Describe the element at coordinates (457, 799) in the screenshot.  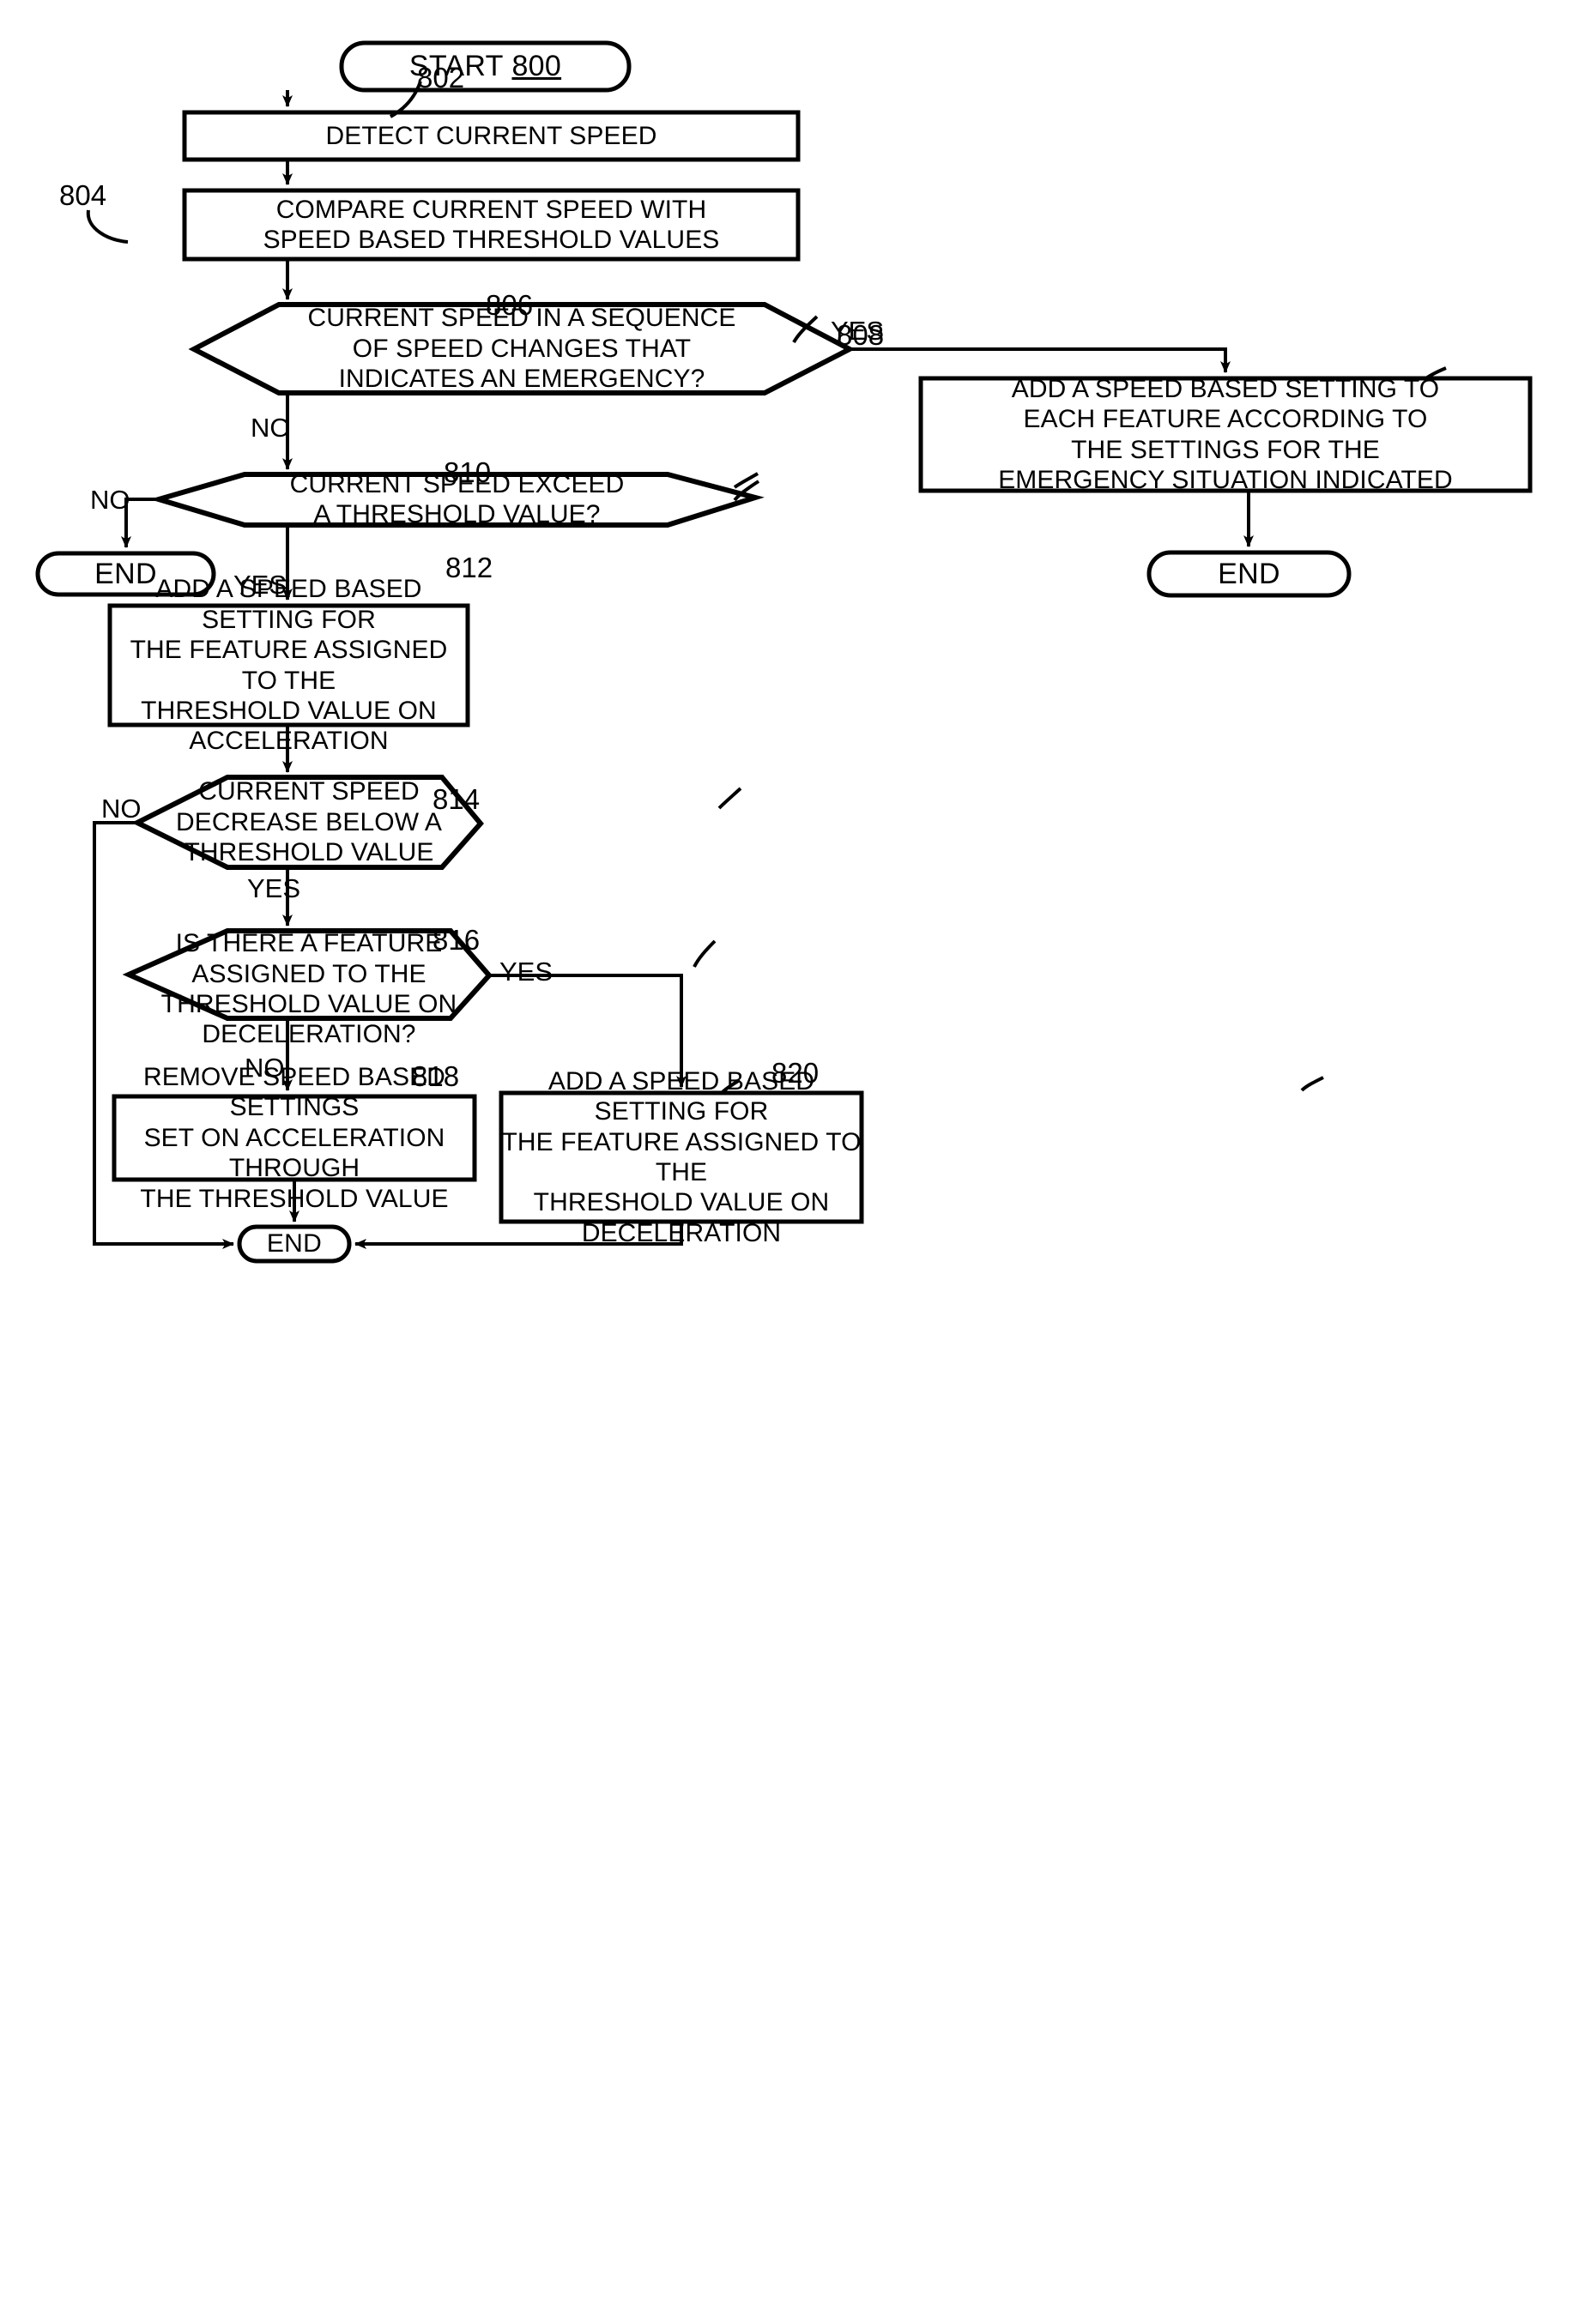
I see `ref-numeral-814: 814` at that location.